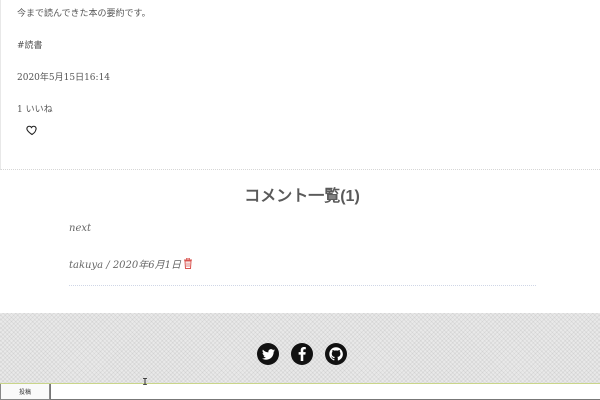 The image size is (600, 400). I want to click on comment-meta: takuya / 2020年6月1日, so click(131, 263).